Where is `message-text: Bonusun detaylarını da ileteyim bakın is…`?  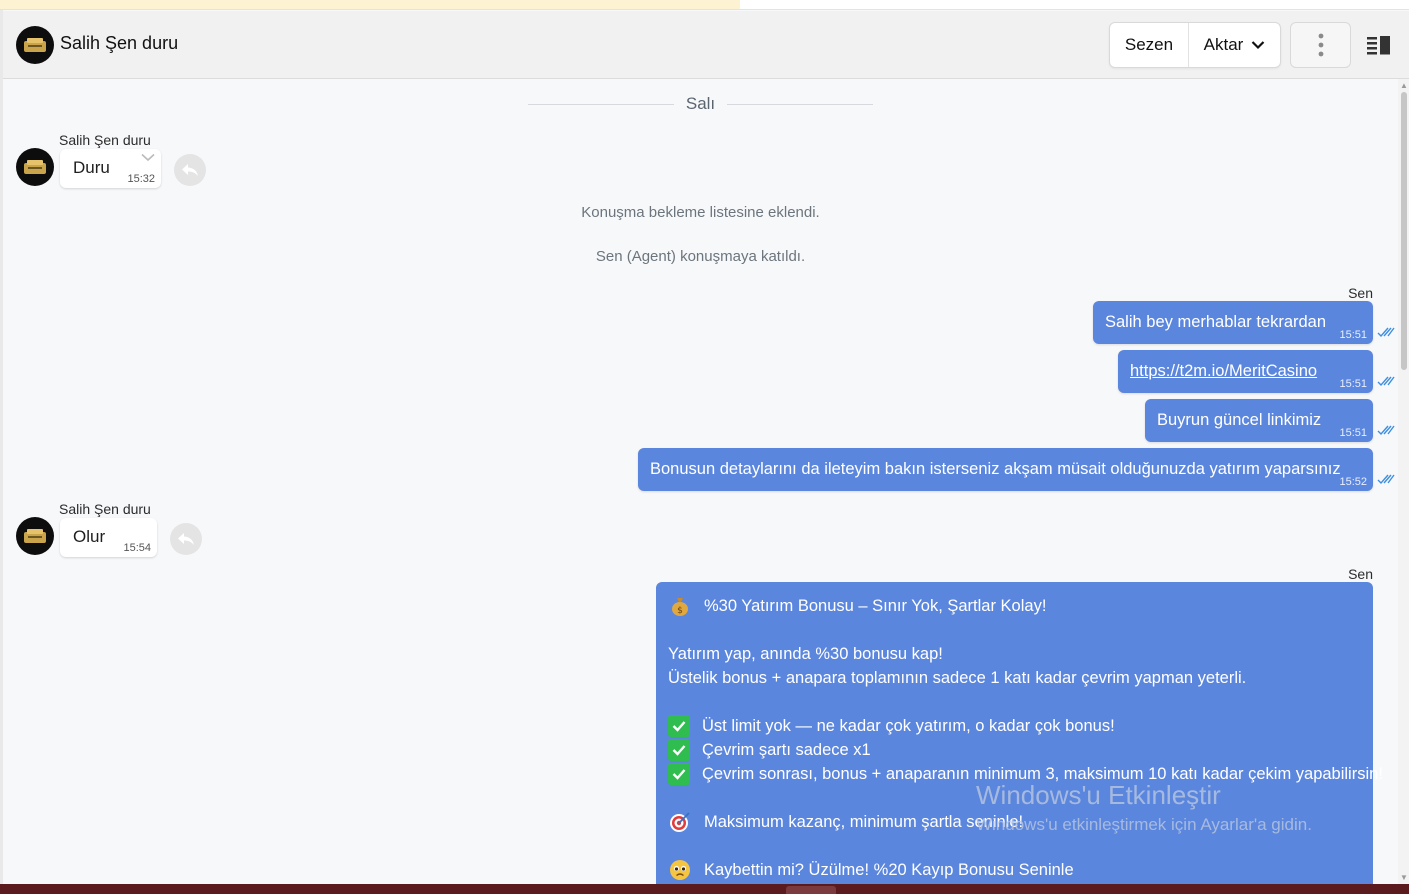
message-text: Bonusun detaylarını da ileteyim bakın is… is located at coordinates (995, 469).